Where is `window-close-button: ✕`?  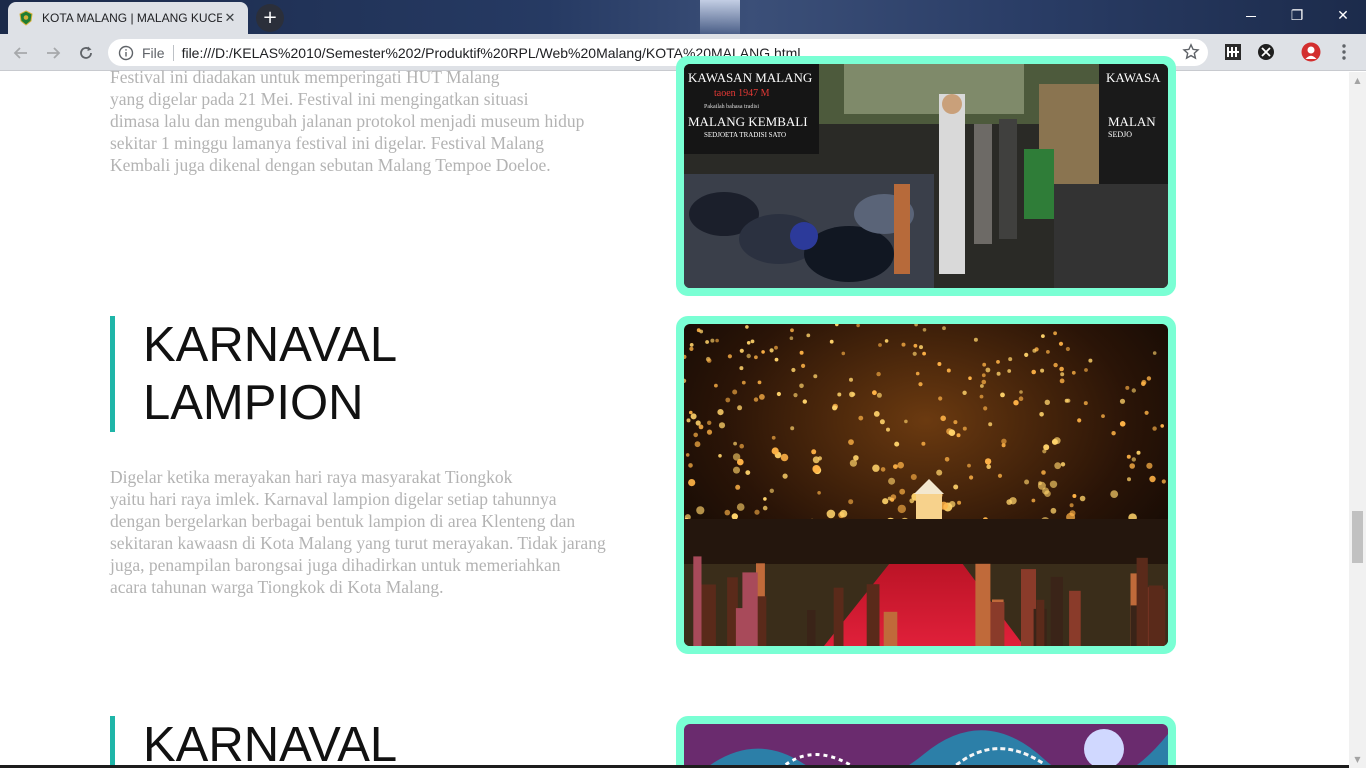 window-close-button: ✕ is located at coordinates (1343, 16).